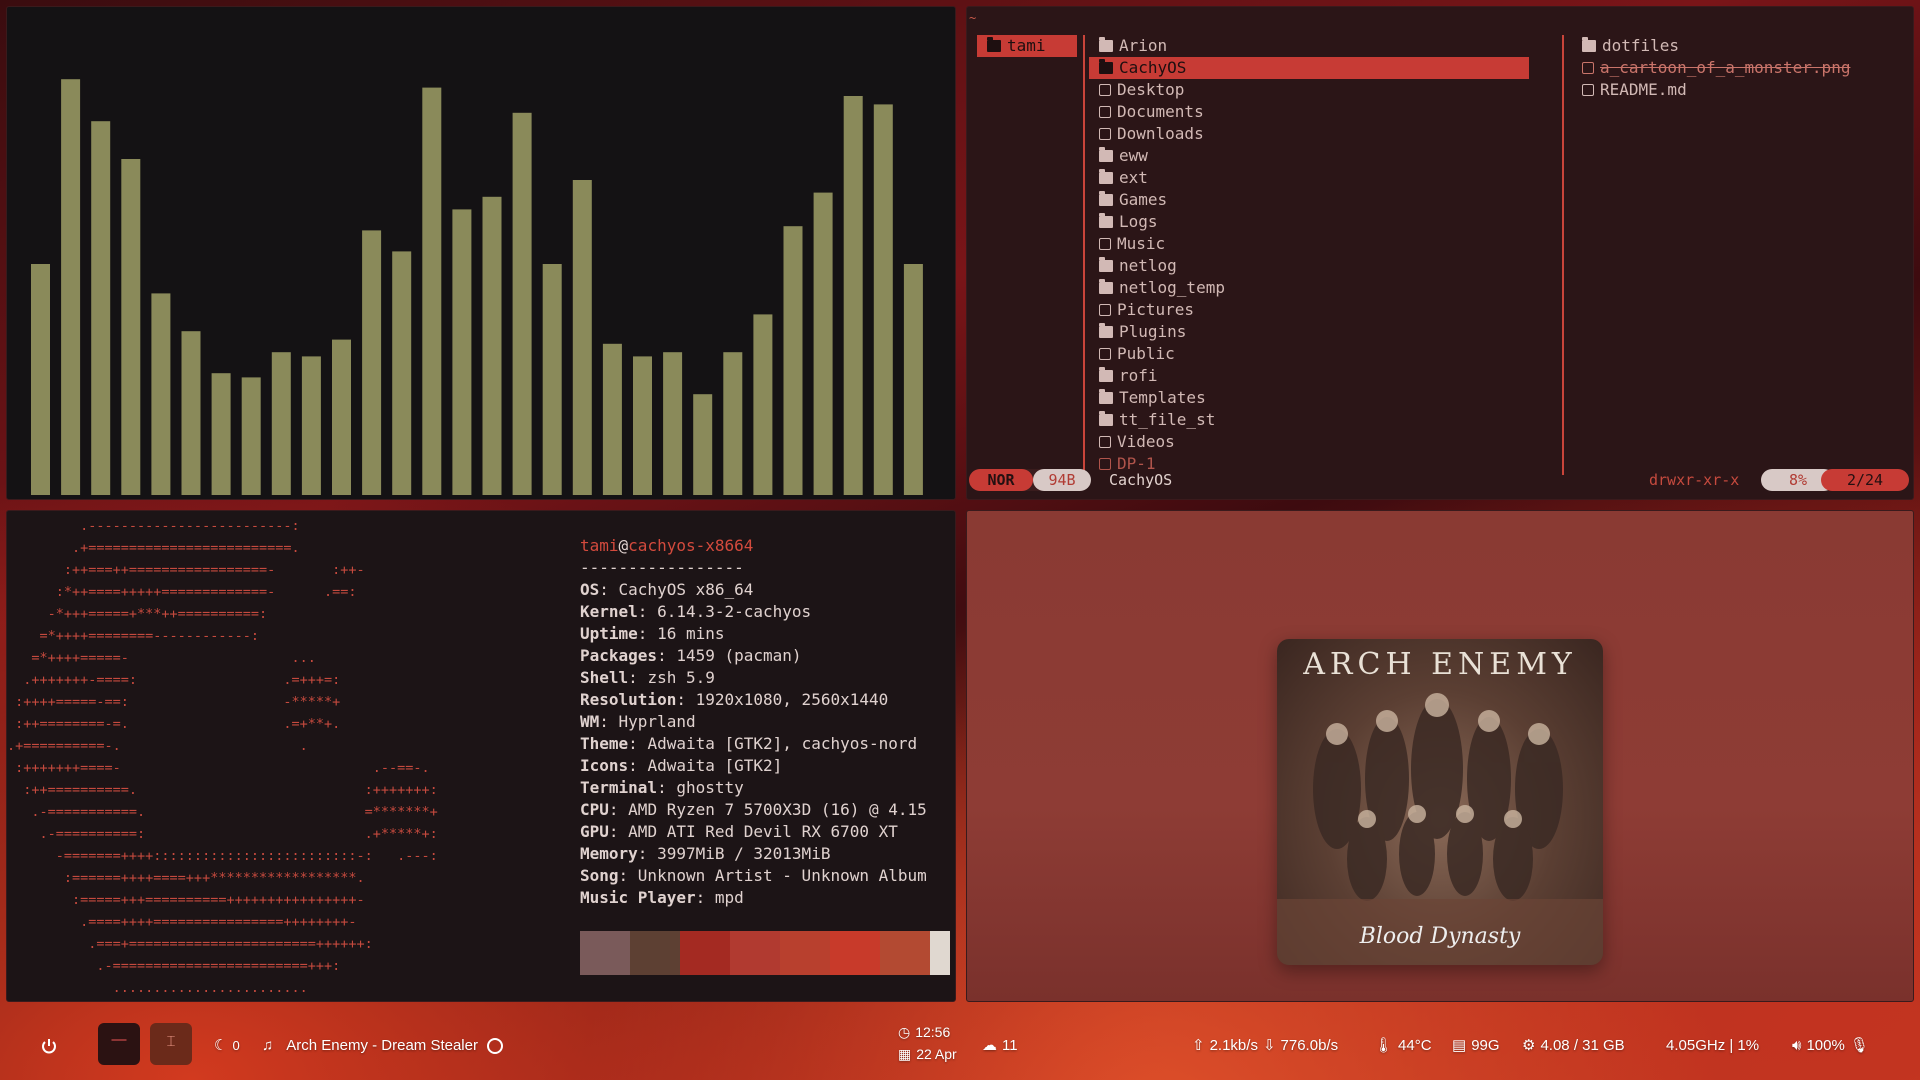 The image size is (1920, 1080). I want to click on file-name: Logs, so click(1138, 221).